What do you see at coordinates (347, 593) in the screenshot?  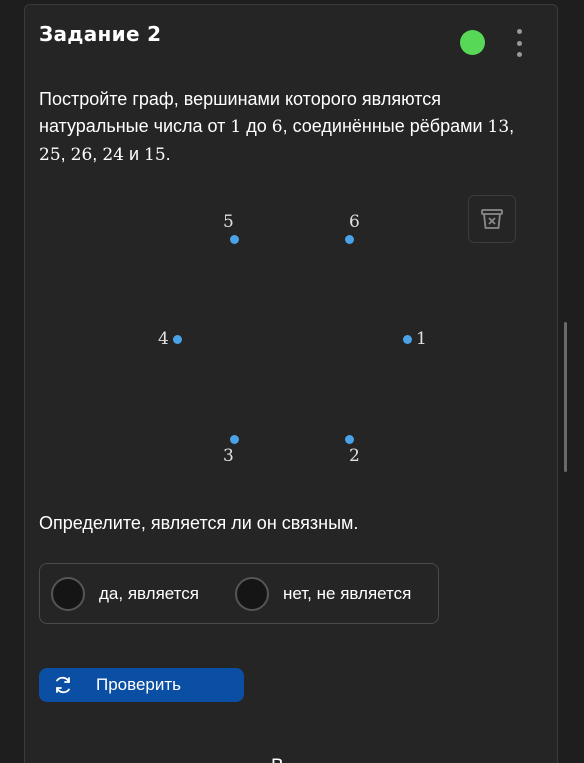 I see `option-no-label: нет, не является` at bounding box center [347, 593].